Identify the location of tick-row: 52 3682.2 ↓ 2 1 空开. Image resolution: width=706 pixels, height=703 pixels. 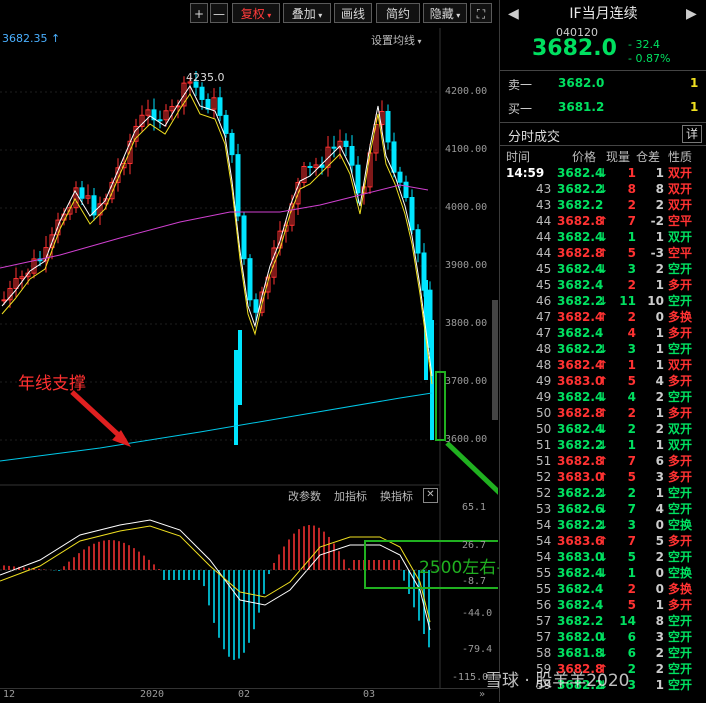
(603, 493).